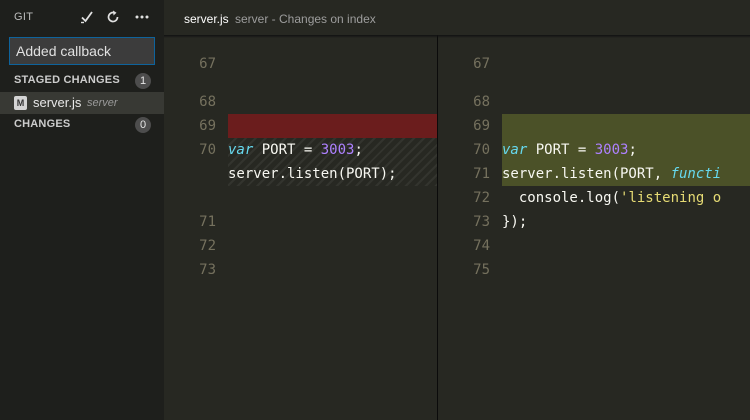 The width and height of the screenshot is (750, 420). I want to click on editor-file-name: server.js, so click(206, 19).